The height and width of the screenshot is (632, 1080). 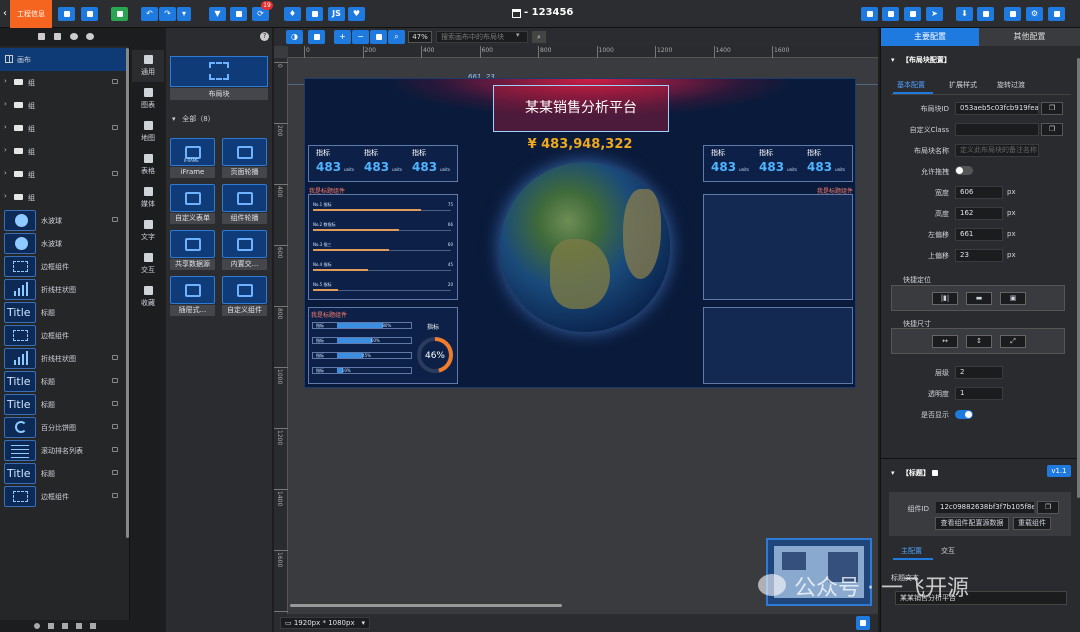 I want to click on layers-button, so click(x=66, y=14).